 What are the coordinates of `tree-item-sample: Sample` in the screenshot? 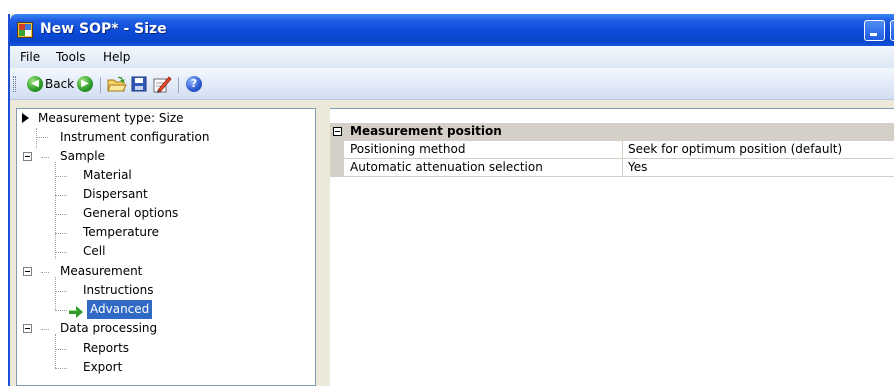 It's located at (82, 156).